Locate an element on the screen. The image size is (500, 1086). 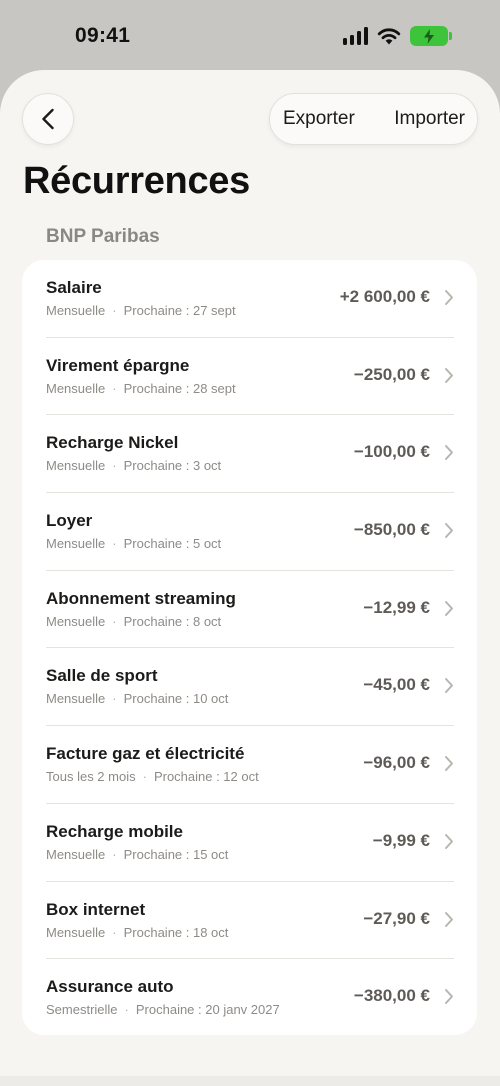
recurrence-next-date: Prochaine : 5 oct is located at coordinates (172, 544).